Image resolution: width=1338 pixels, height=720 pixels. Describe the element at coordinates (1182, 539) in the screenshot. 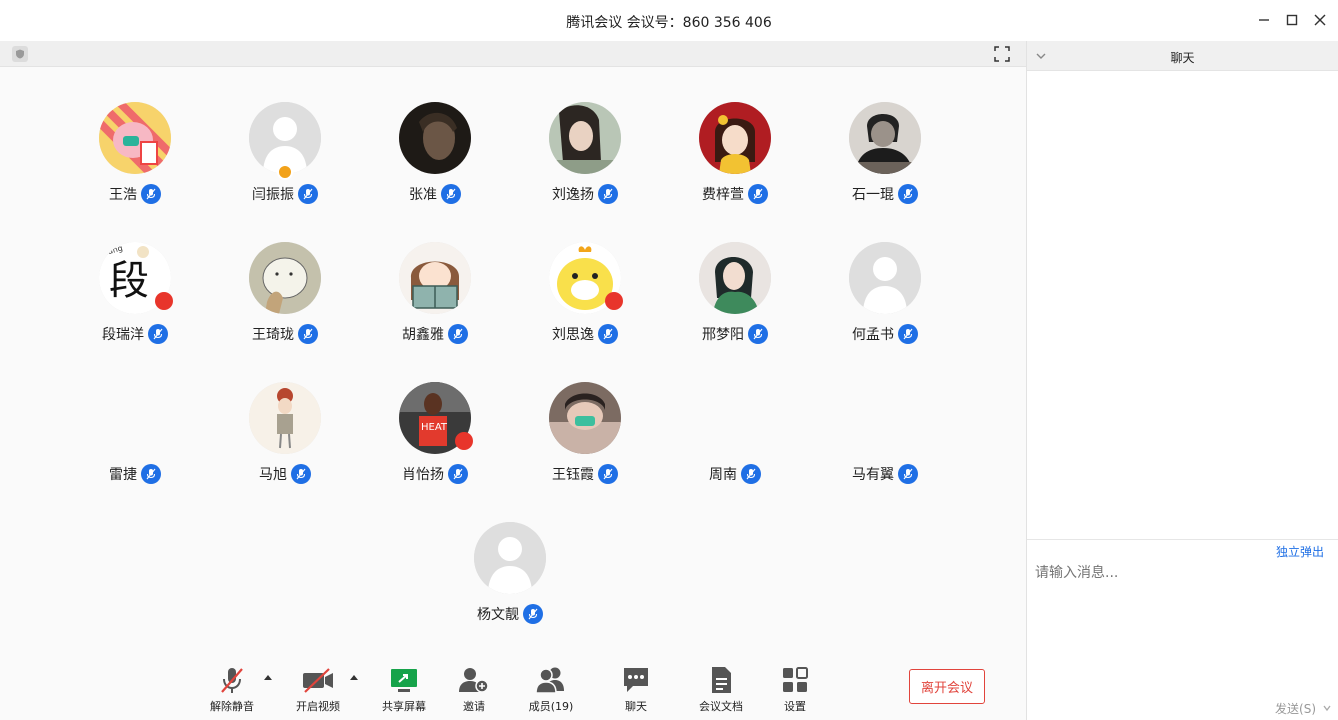

I see `chat-separator` at that location.